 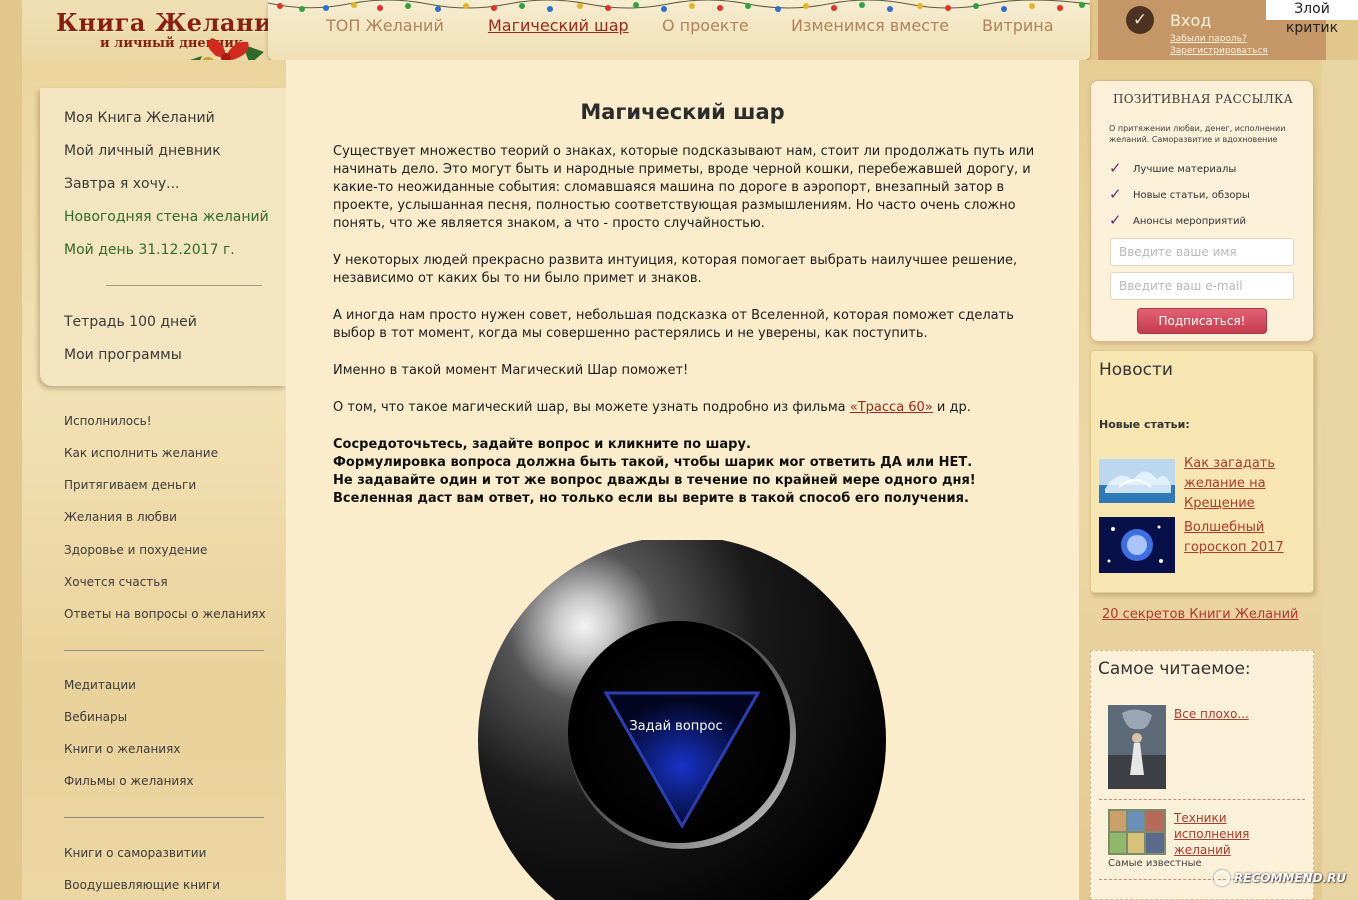 What do you see at coordinates (1018, 25) in the screenshot?
I see `nav-showcase: Витрина` at bounding box center [1018, 25].